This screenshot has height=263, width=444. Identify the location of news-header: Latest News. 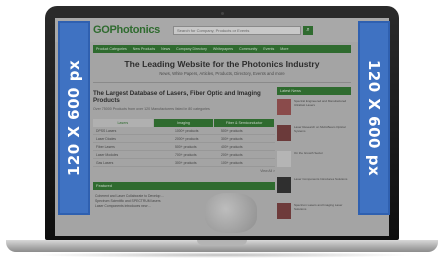
(314, 91).